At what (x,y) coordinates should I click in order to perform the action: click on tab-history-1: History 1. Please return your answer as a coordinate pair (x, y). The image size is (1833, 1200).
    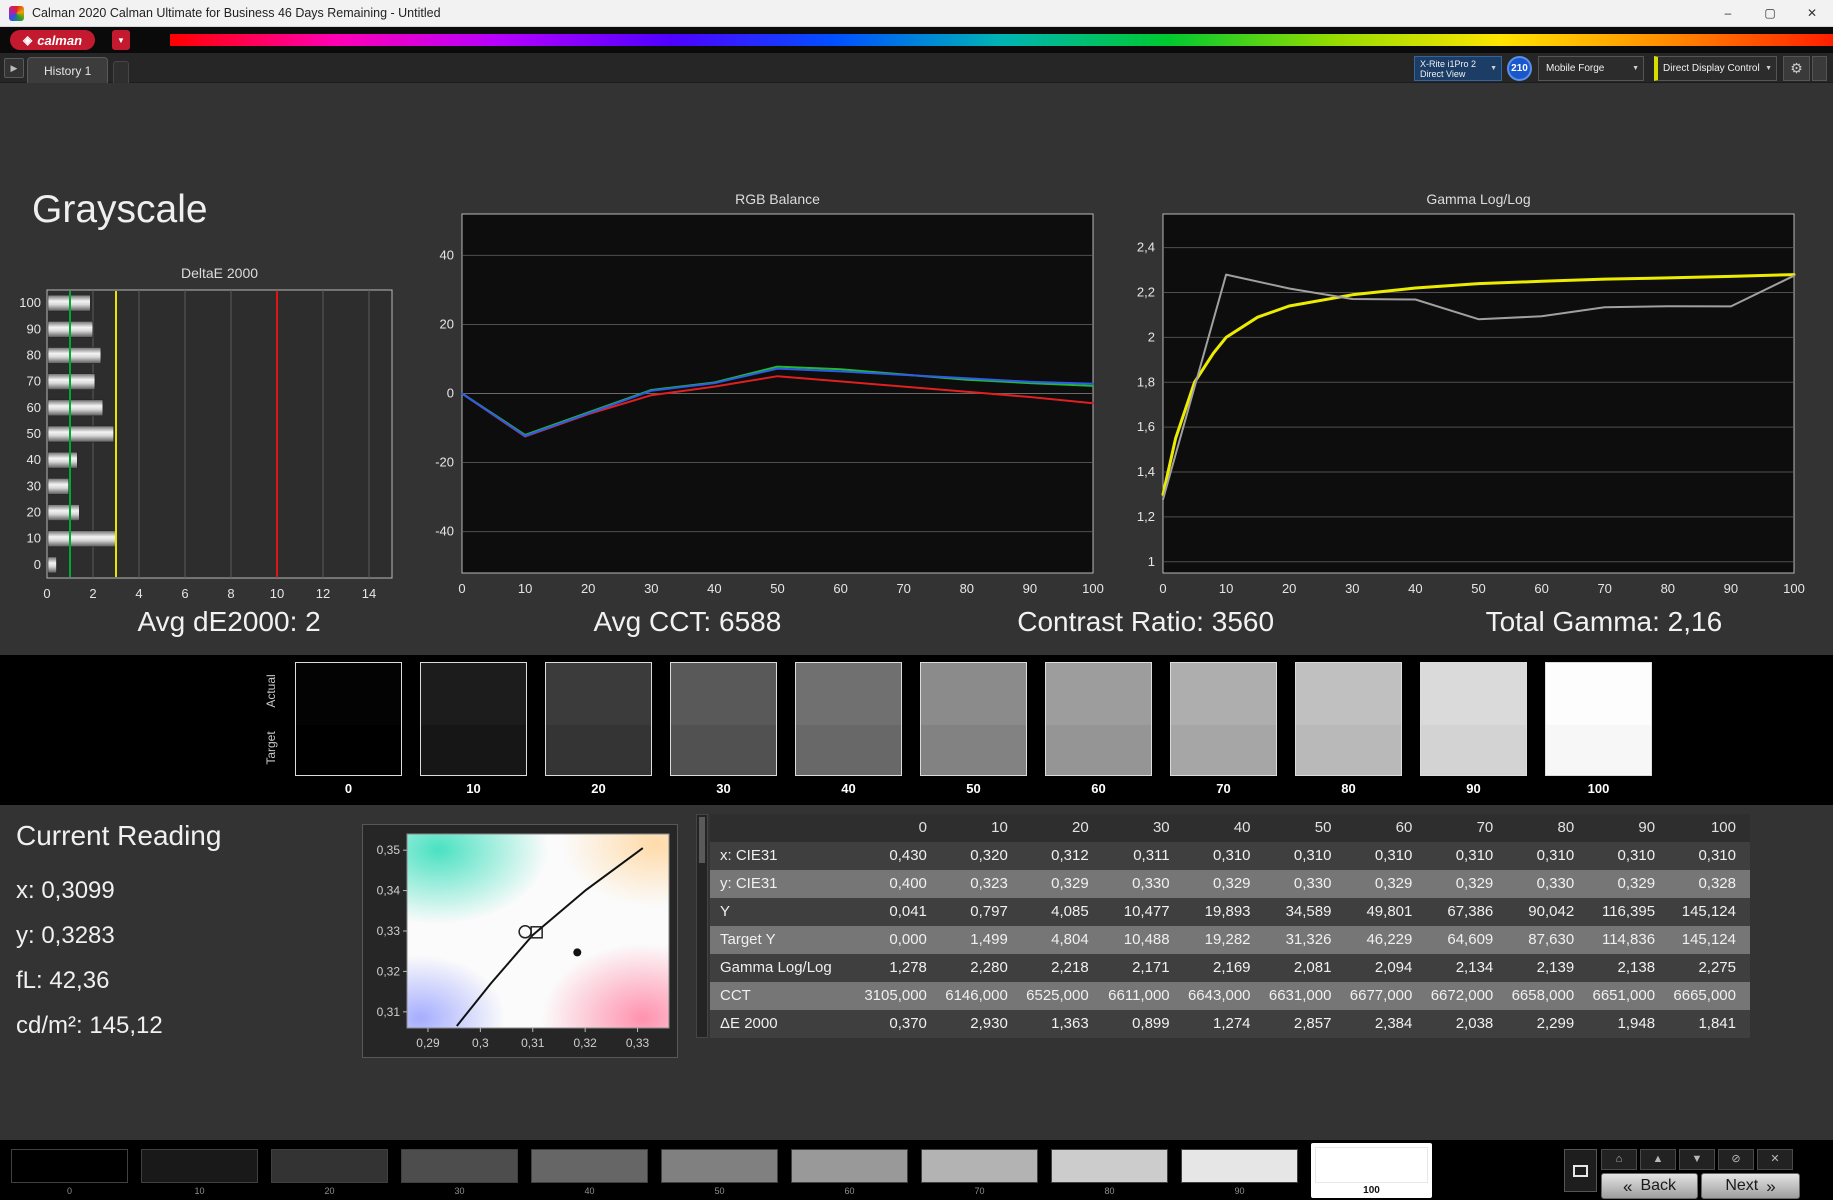
    Looking at the image, I should click on (68, 70).